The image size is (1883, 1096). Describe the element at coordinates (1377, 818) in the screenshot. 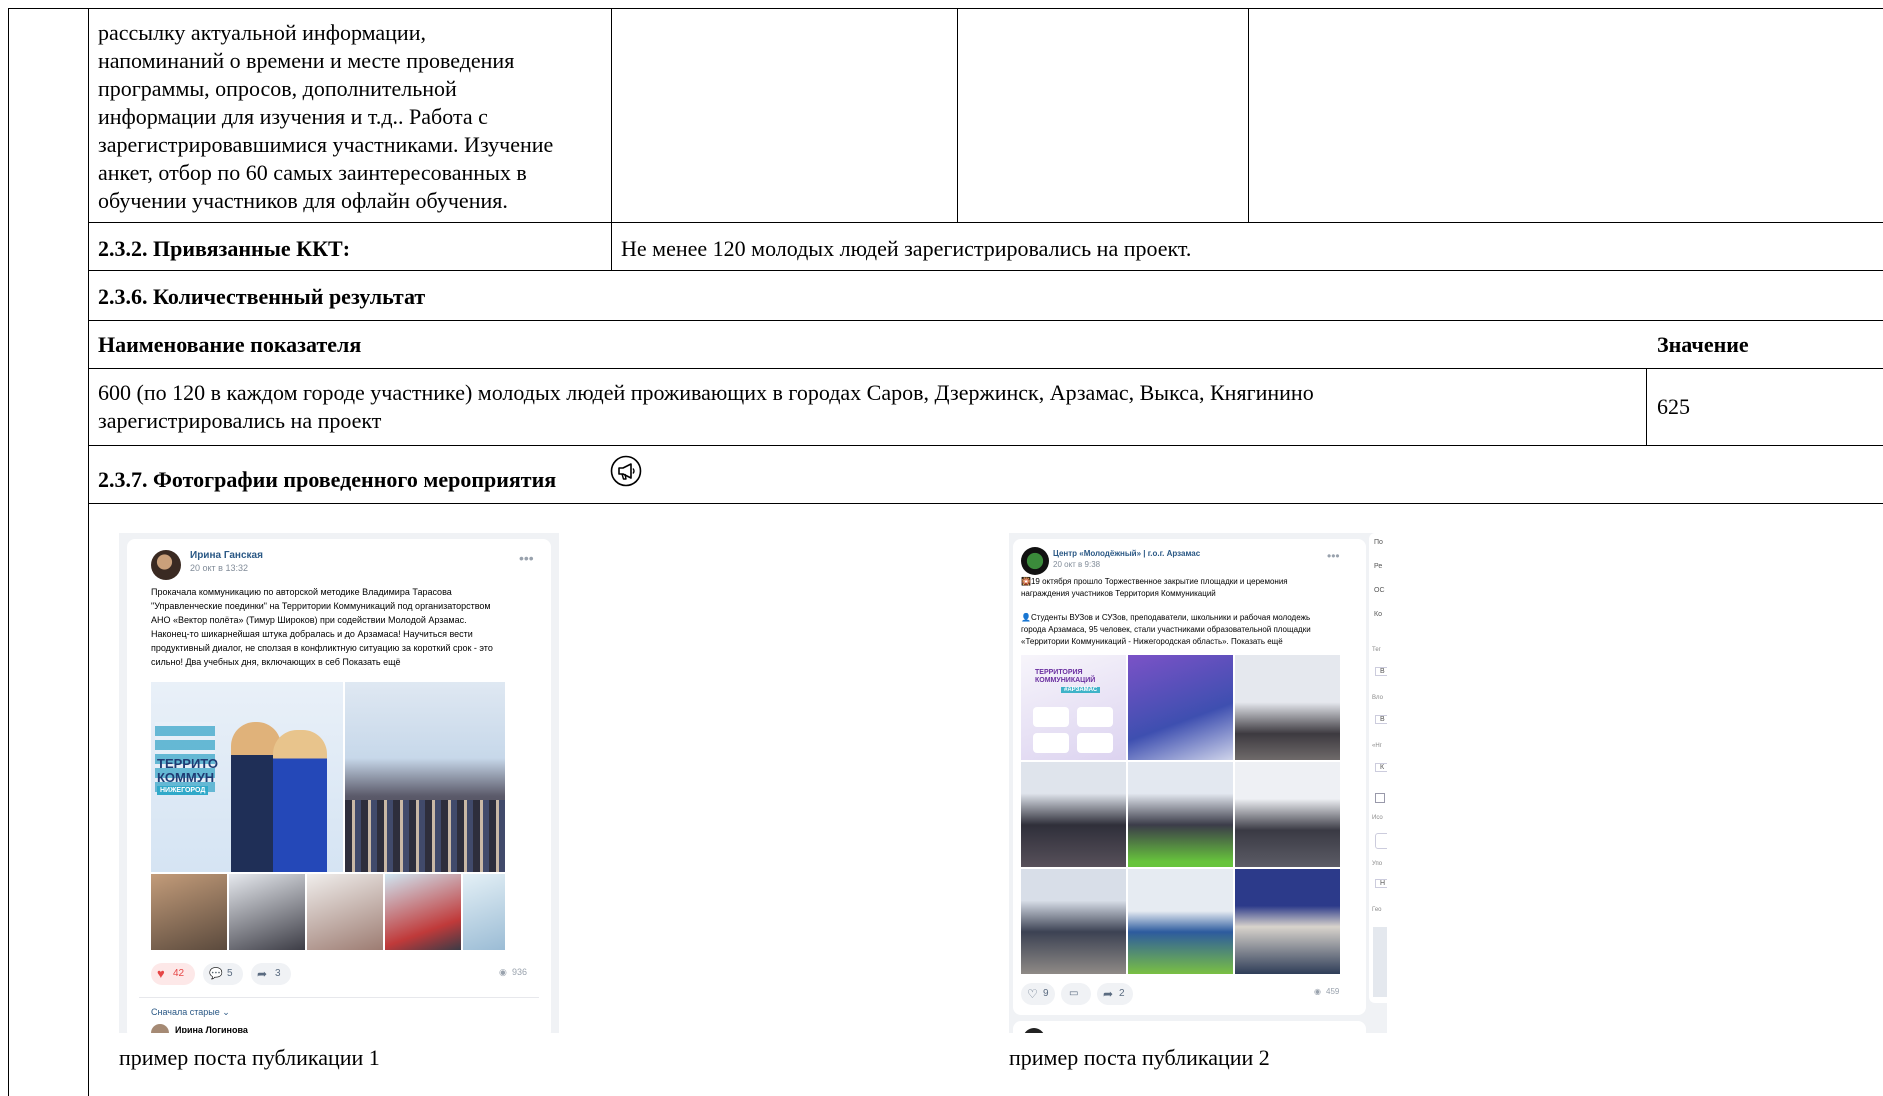

I see `side-label: Исо` at that location.